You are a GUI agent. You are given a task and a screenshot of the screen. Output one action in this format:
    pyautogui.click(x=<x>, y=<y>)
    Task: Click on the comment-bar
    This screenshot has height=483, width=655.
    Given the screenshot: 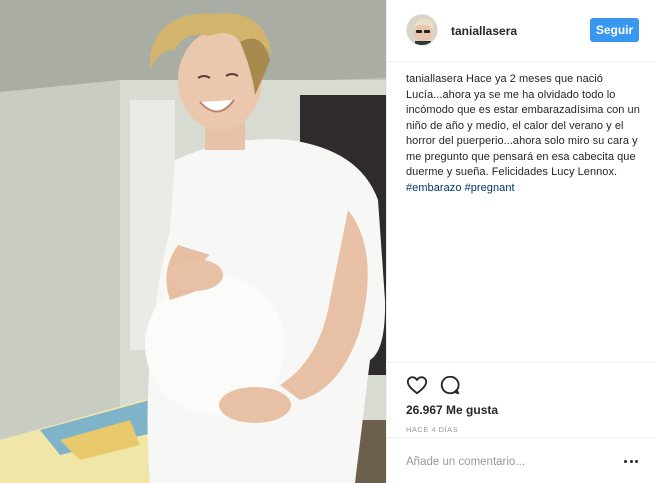 What is the action you would take?
    pyautogui.click(x=521, y=460)
    